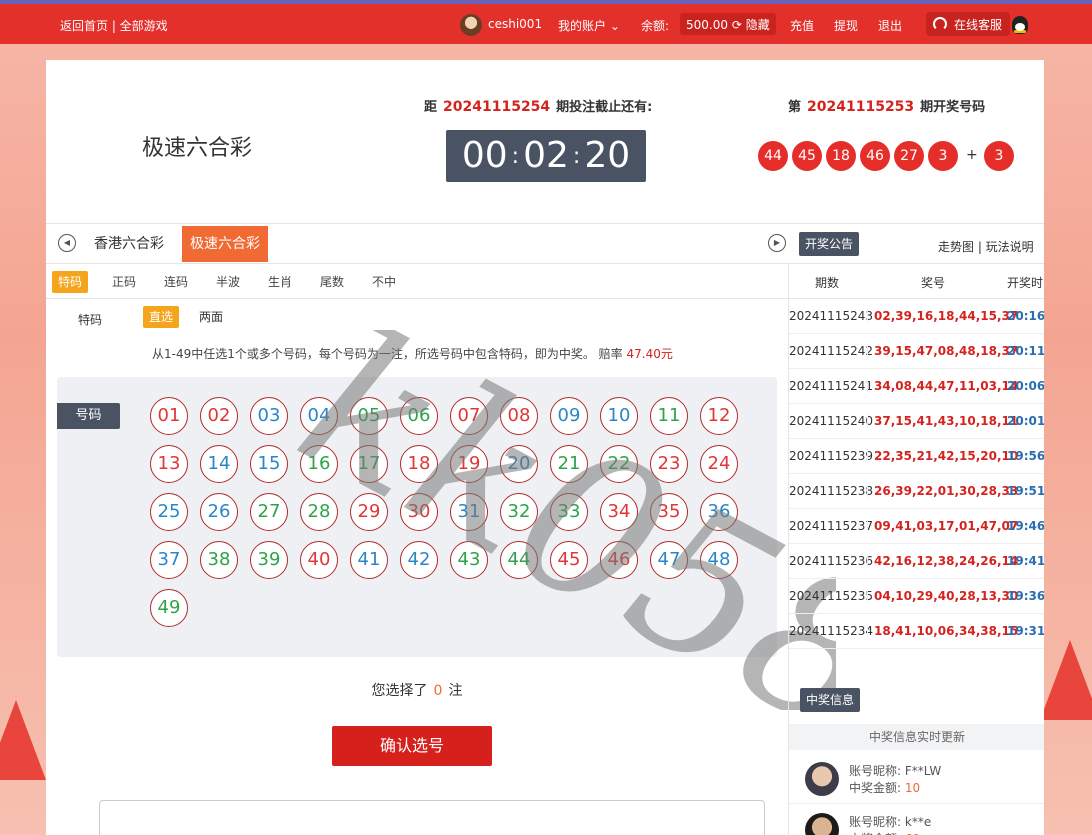  I want to click on number-ball: 08, so click(519, 416).